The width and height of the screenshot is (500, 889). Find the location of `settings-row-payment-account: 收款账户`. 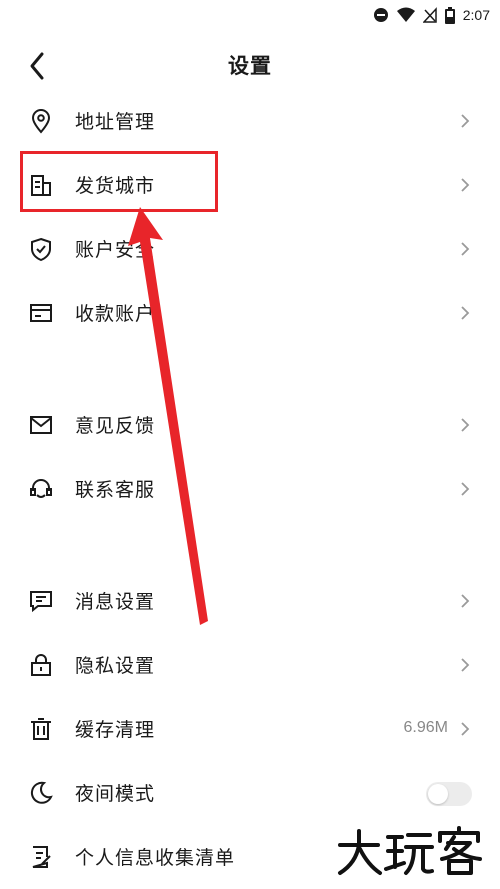

settings-row-payment-account: 收款账户 is located at coordinates (250, 313).